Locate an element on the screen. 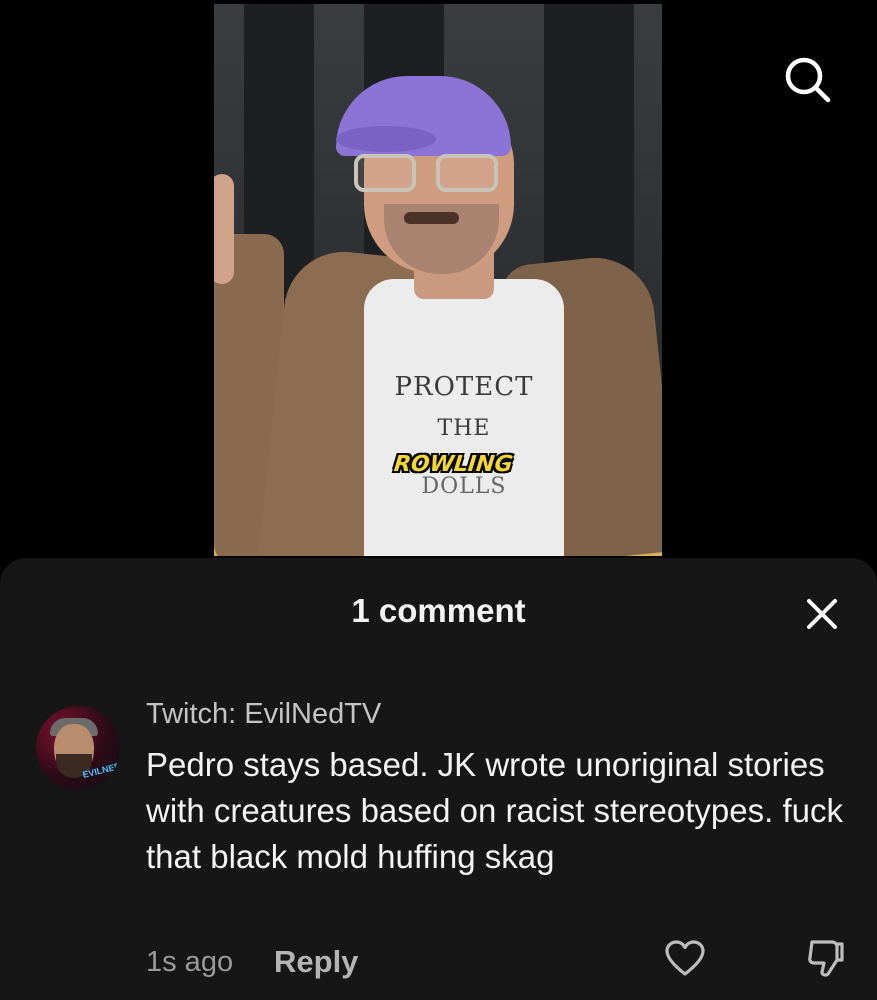  search-icon is located at coordinates (808, 80).